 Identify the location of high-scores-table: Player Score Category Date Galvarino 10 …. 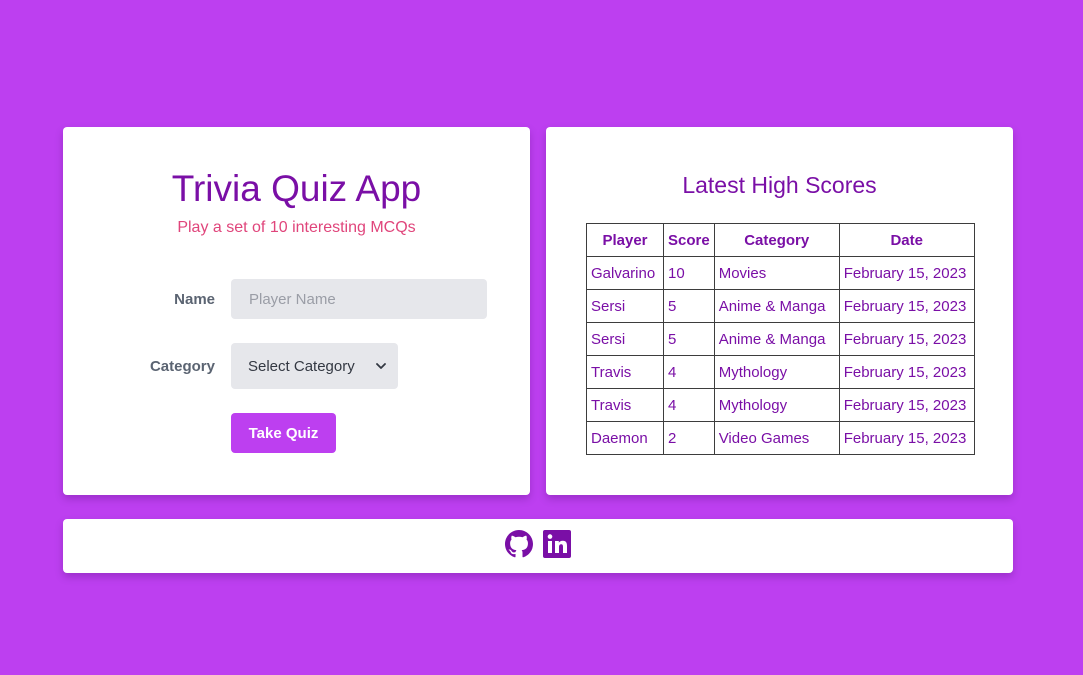
(780, 339).